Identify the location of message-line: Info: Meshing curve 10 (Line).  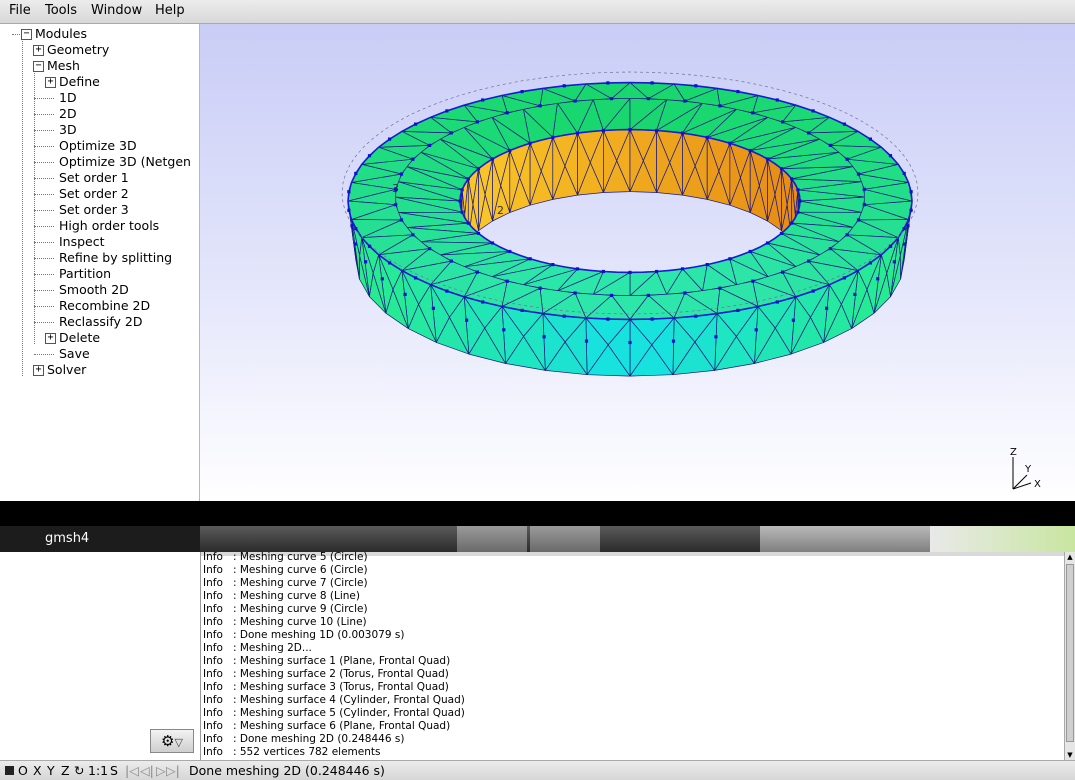
(334, 622).